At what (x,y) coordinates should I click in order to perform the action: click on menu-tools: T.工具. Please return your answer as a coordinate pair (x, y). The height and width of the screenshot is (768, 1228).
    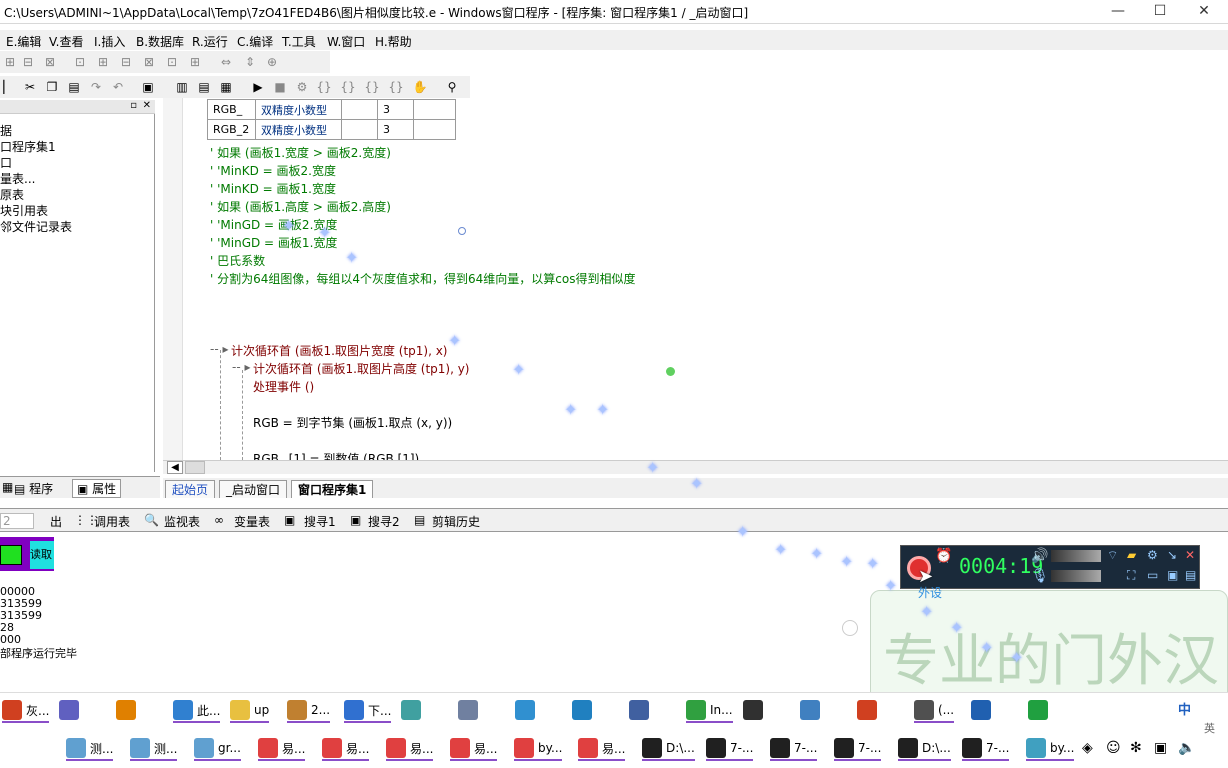
    Looking at the image, I should click on (299, 41).